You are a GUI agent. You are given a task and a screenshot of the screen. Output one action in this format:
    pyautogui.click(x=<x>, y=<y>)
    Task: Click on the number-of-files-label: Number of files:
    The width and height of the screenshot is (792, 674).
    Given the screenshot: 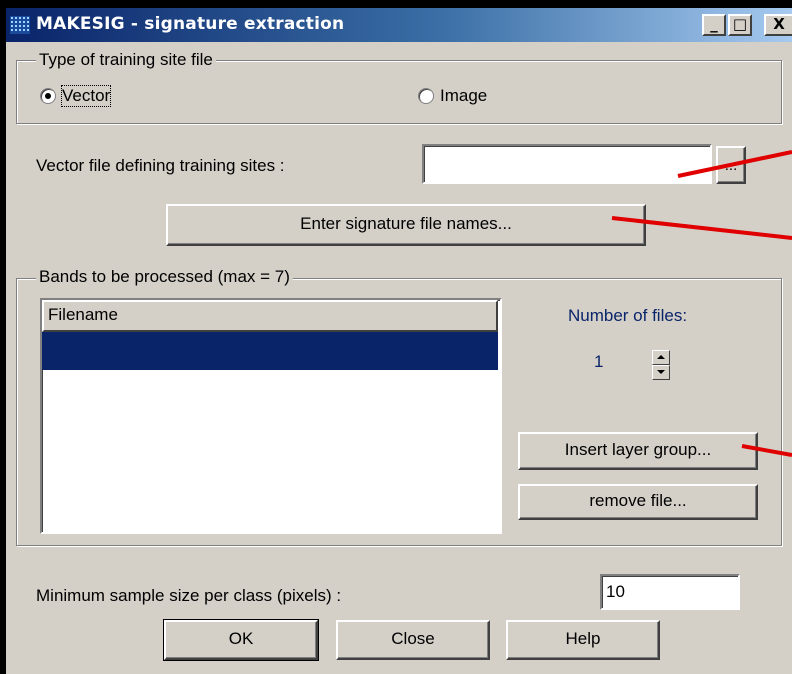 What is the action you would take?
    pyautogui.click(x=628, y=315)
    